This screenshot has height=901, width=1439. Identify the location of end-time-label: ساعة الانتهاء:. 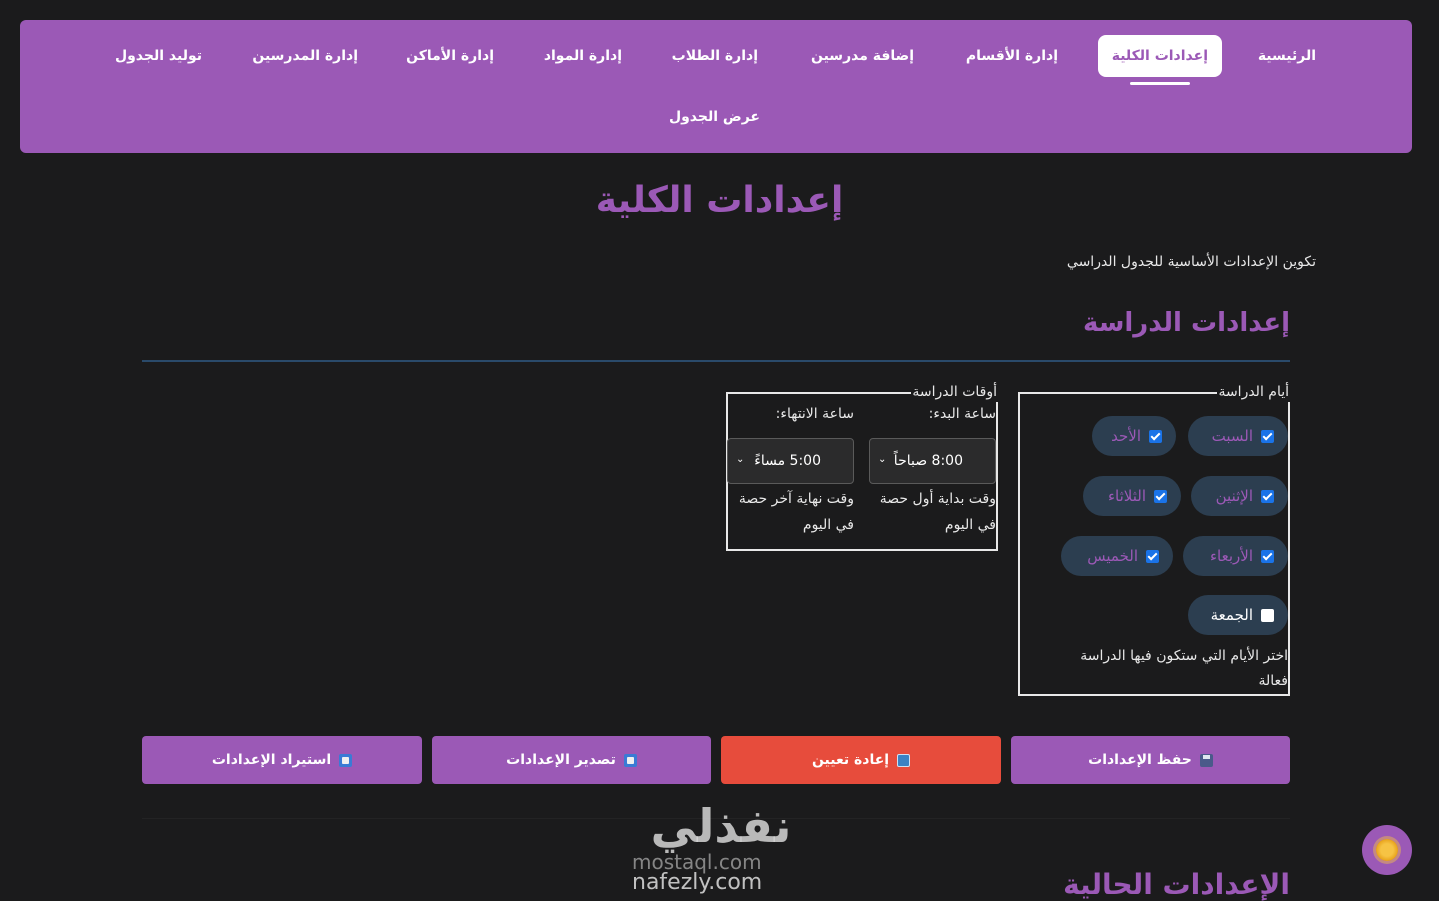
(814, 414).